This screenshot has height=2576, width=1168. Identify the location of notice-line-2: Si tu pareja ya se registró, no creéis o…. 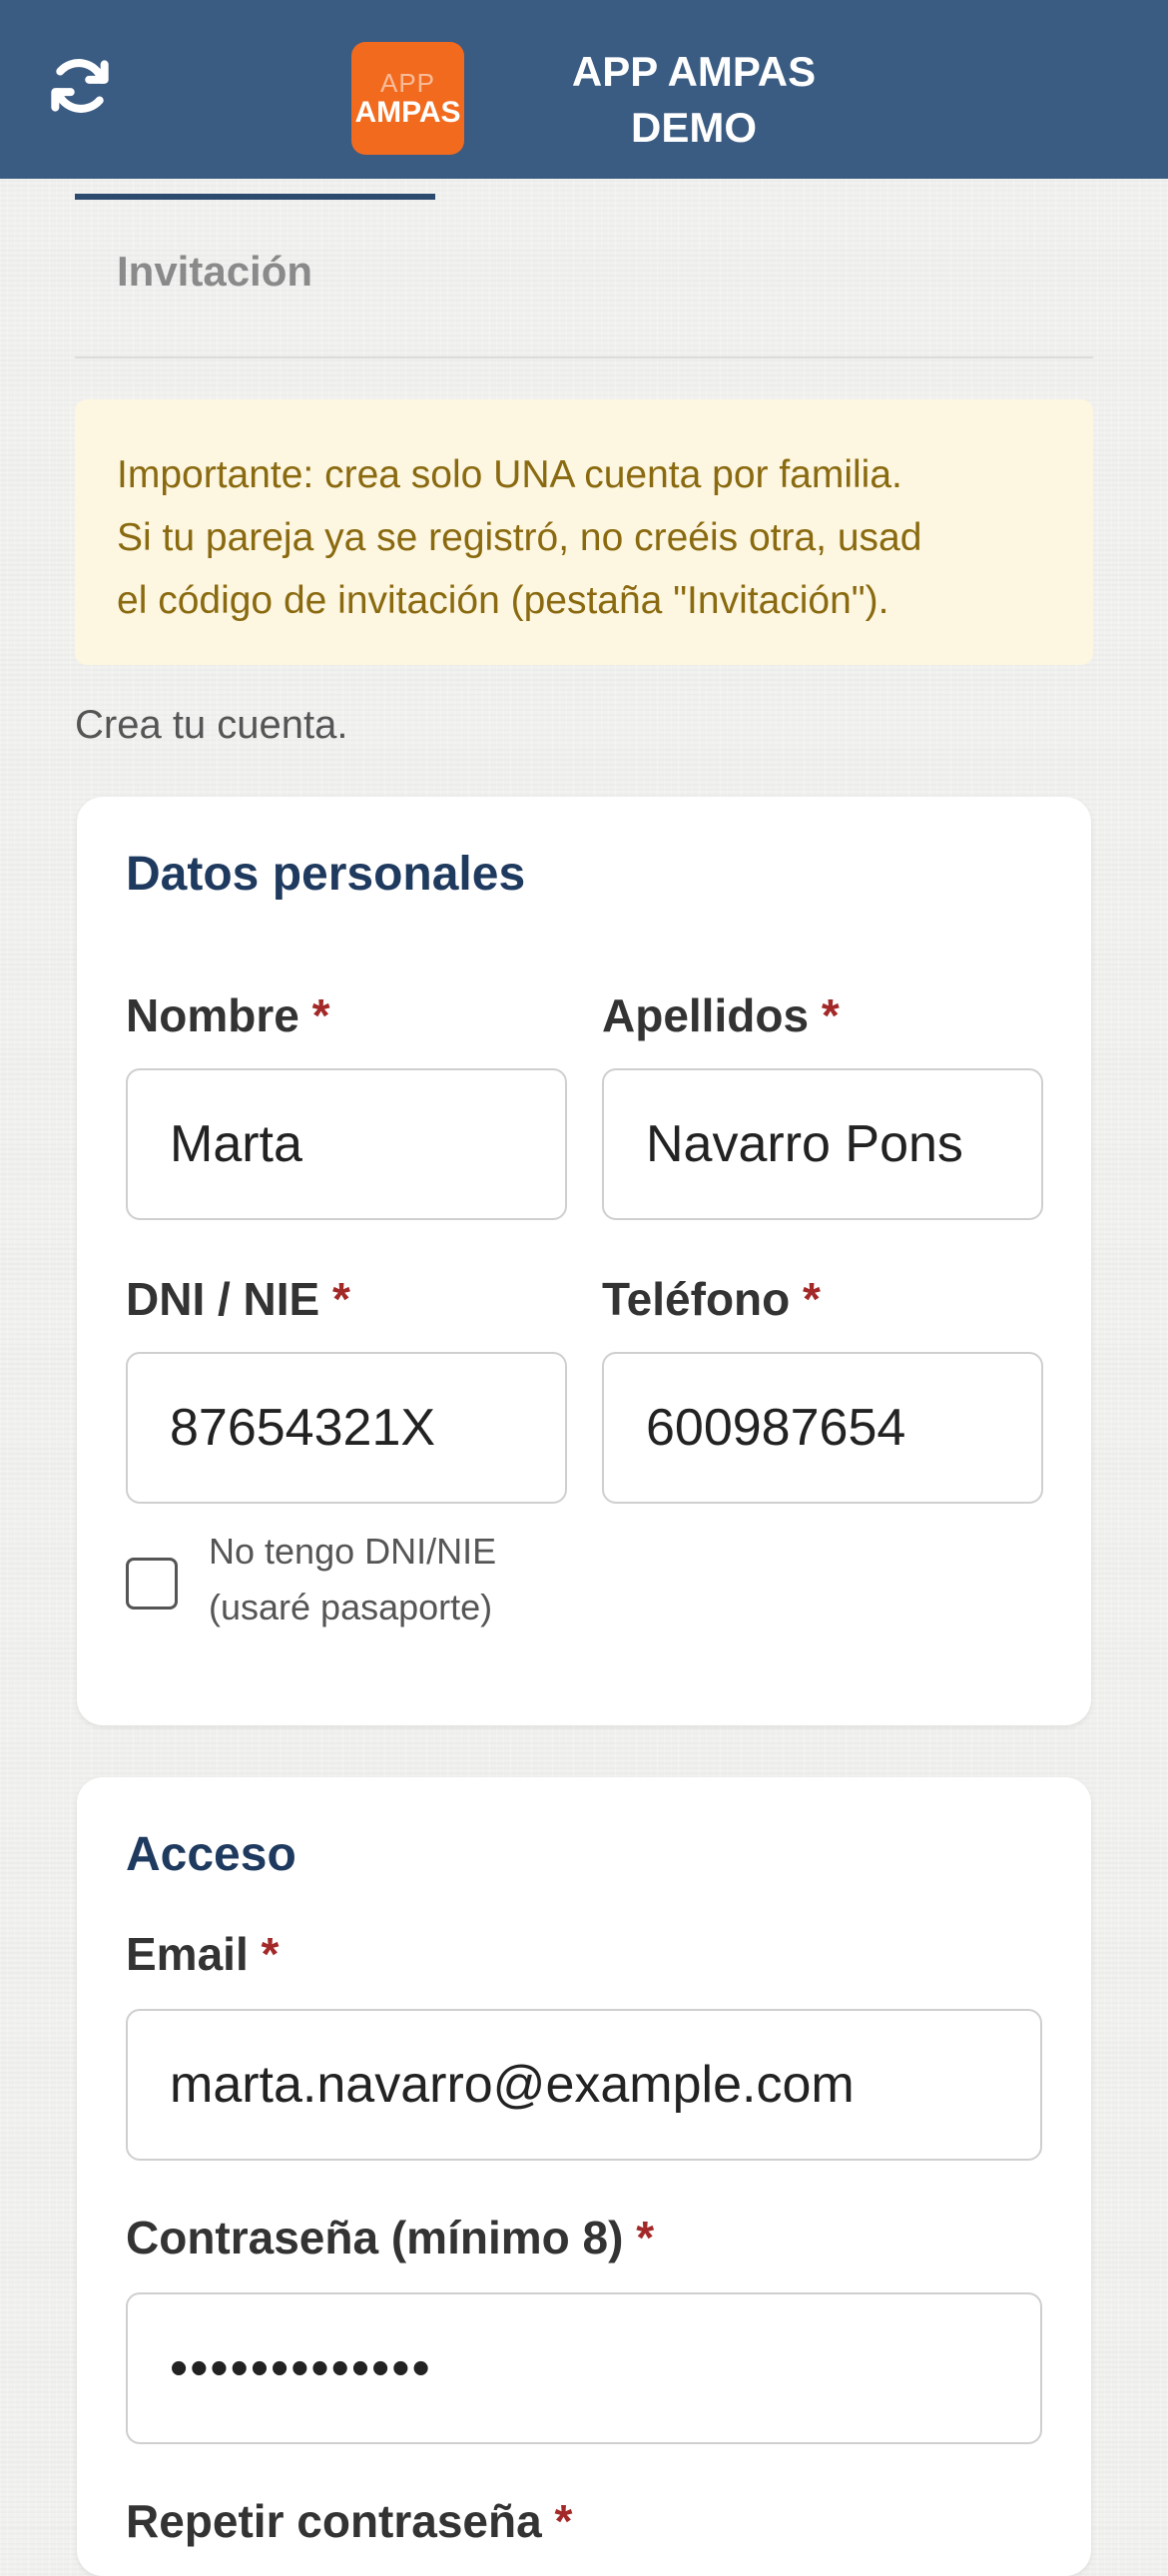
(519, 538).